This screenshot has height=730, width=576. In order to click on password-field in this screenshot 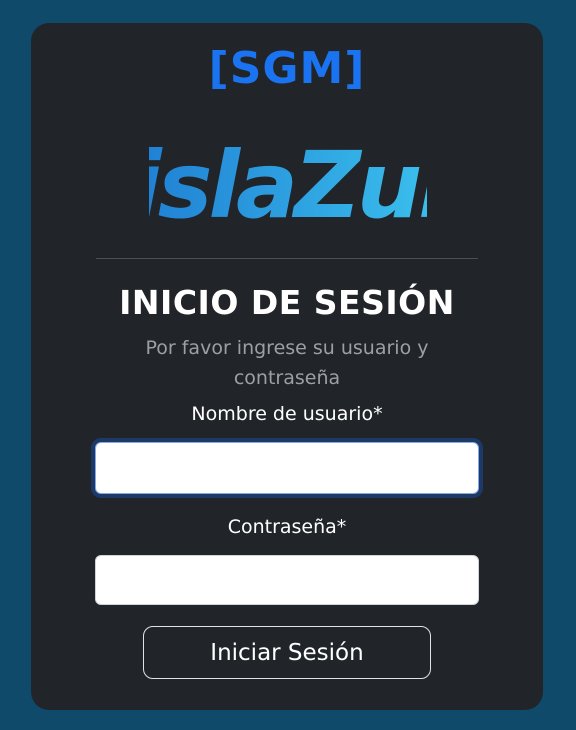, I will do `click(287, 580)`.